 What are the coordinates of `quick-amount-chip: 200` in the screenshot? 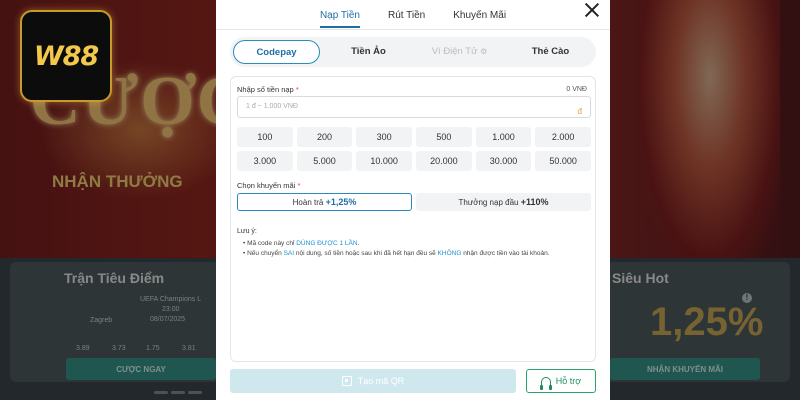 It's located at (324, 137).